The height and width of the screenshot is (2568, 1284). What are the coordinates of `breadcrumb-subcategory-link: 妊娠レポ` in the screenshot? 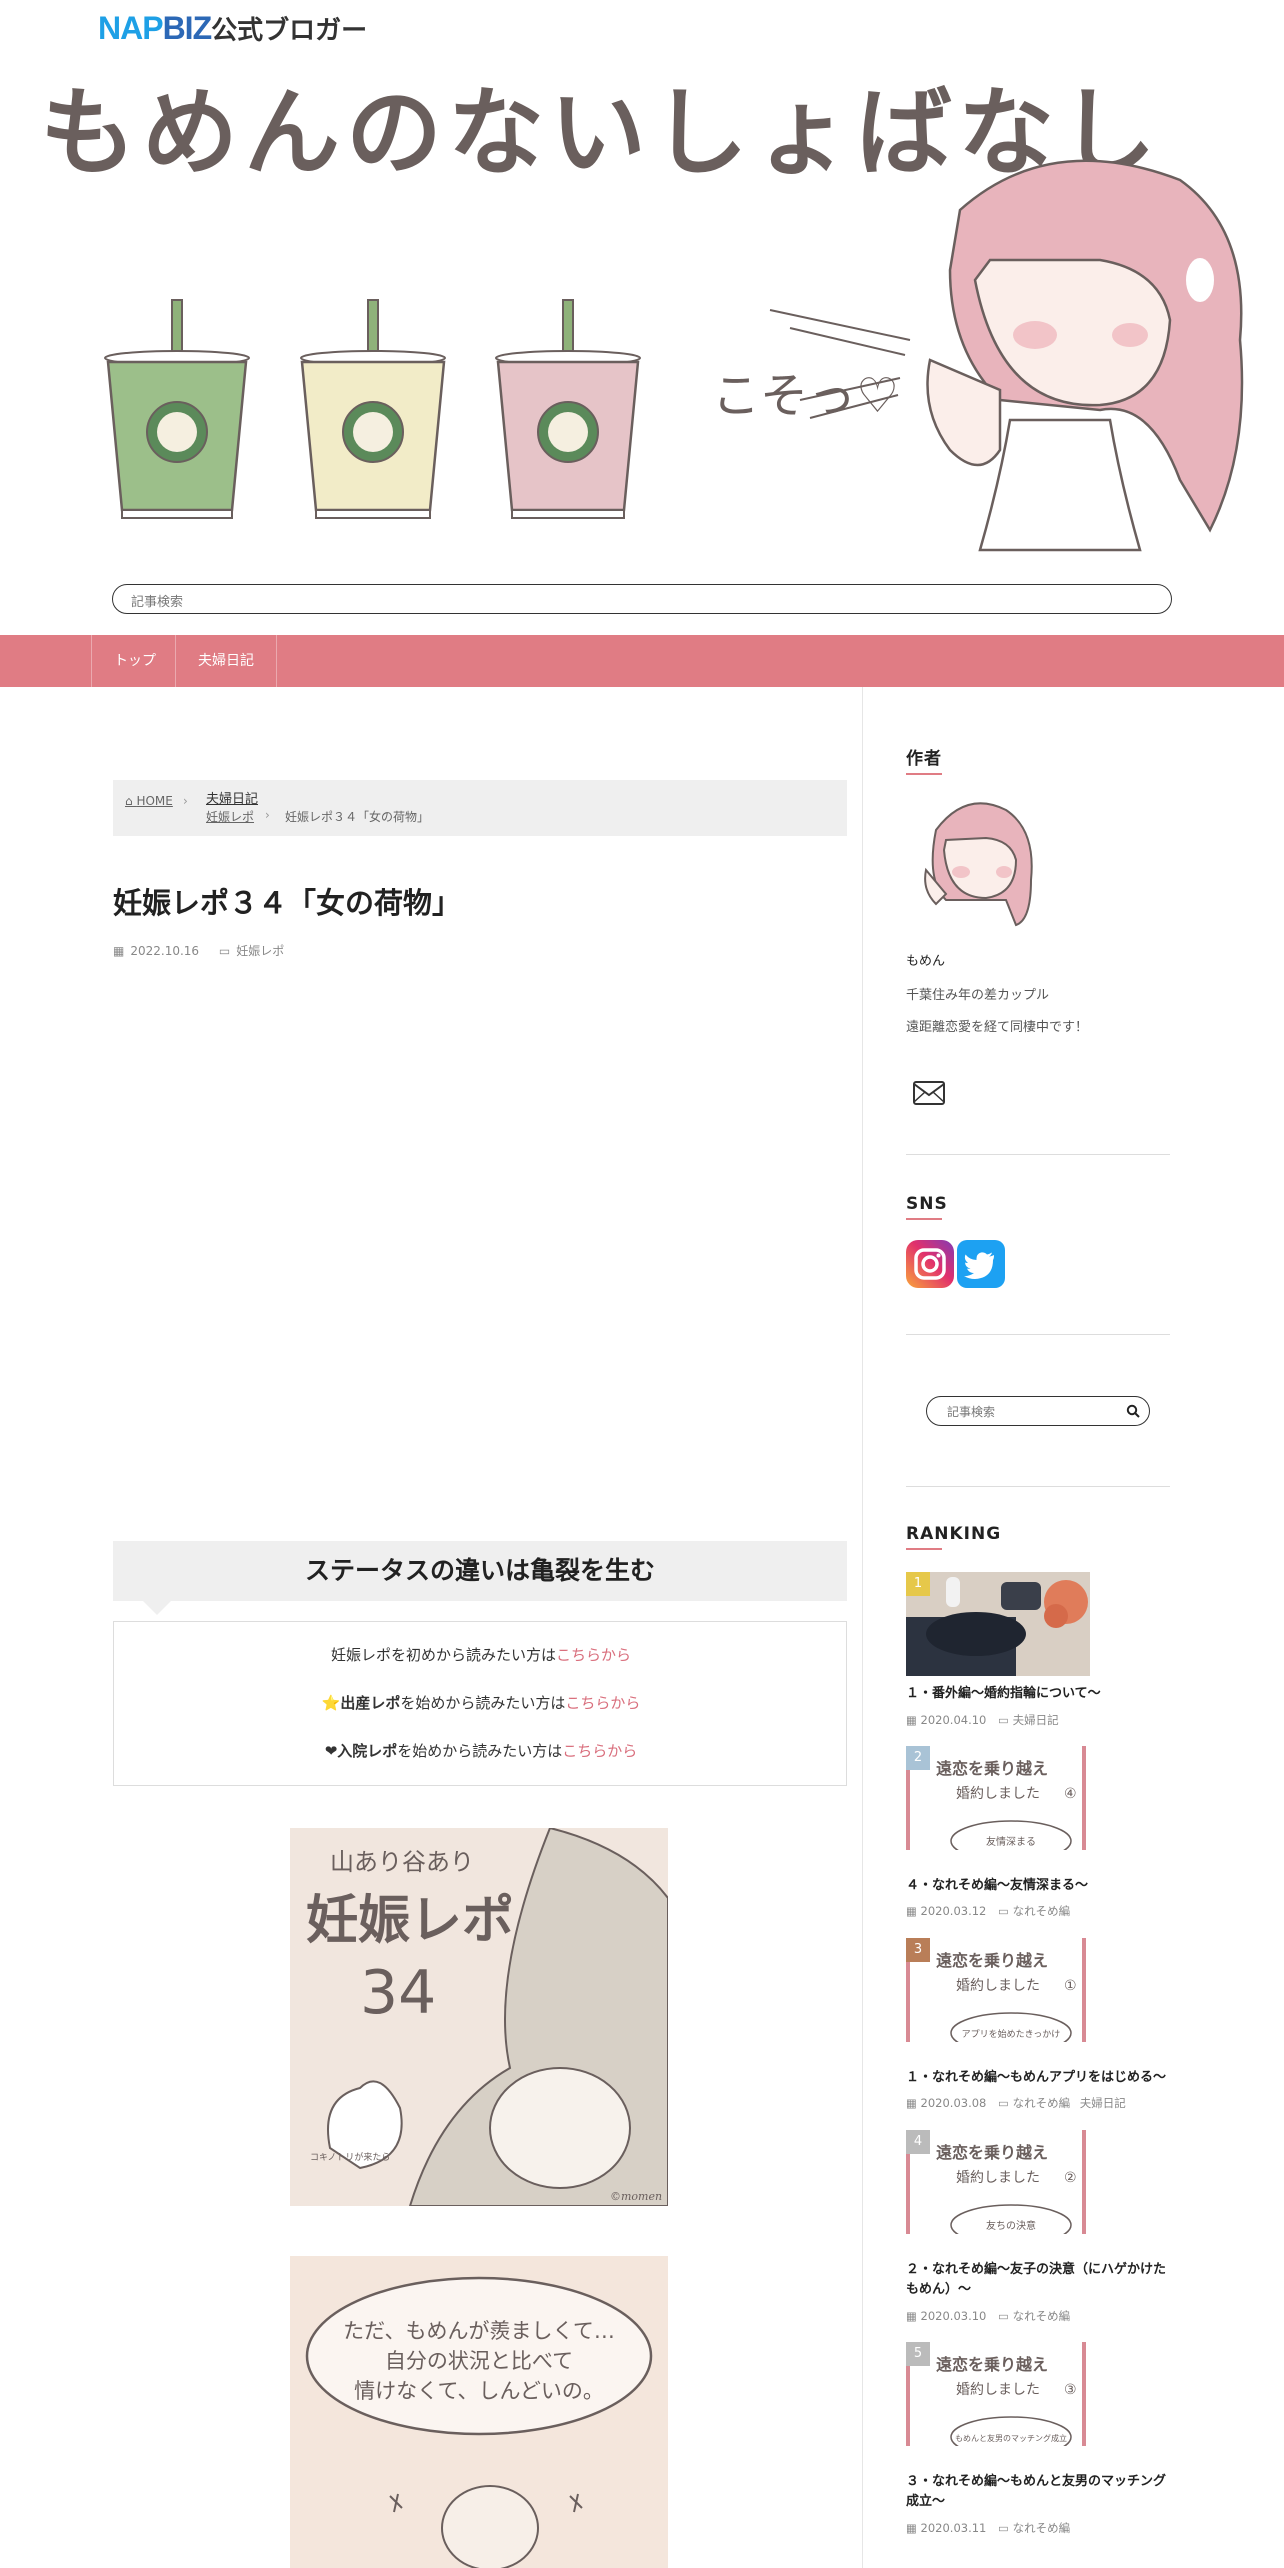 It's located at (230, 816).